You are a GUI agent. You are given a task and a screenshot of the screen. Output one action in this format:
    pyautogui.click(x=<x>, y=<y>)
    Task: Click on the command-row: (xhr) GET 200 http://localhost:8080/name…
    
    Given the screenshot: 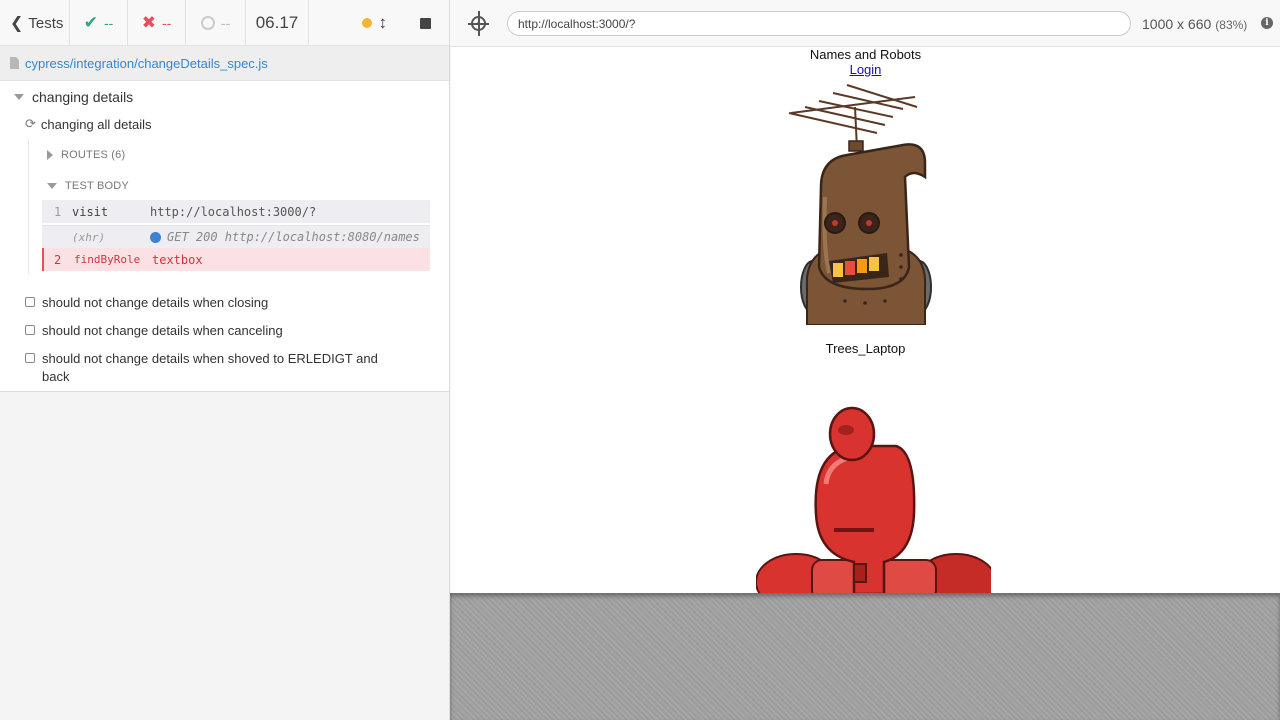 What is the action you would take?
    pyautogui.click(x=236, y=236)
    